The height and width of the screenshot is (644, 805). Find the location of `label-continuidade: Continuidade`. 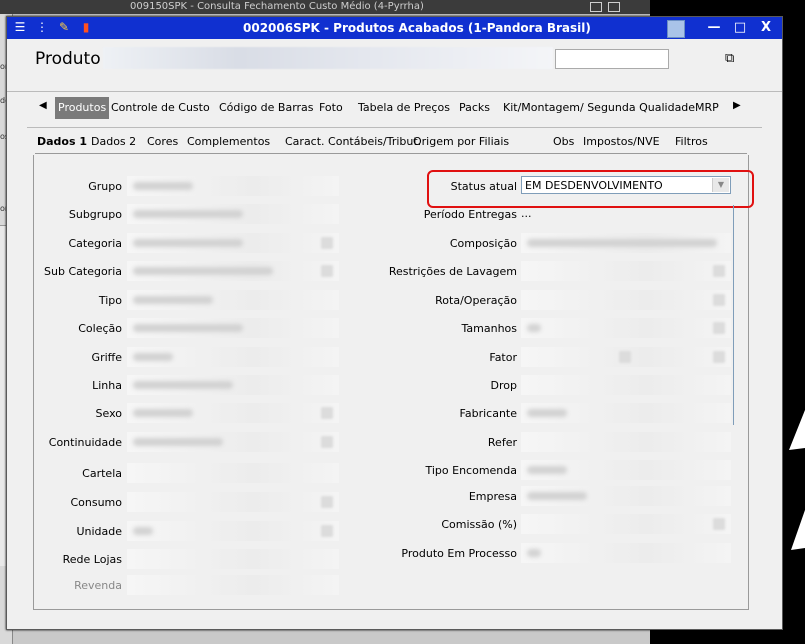

label-continuidade: Continuidade is located at coordinates (85, 442).